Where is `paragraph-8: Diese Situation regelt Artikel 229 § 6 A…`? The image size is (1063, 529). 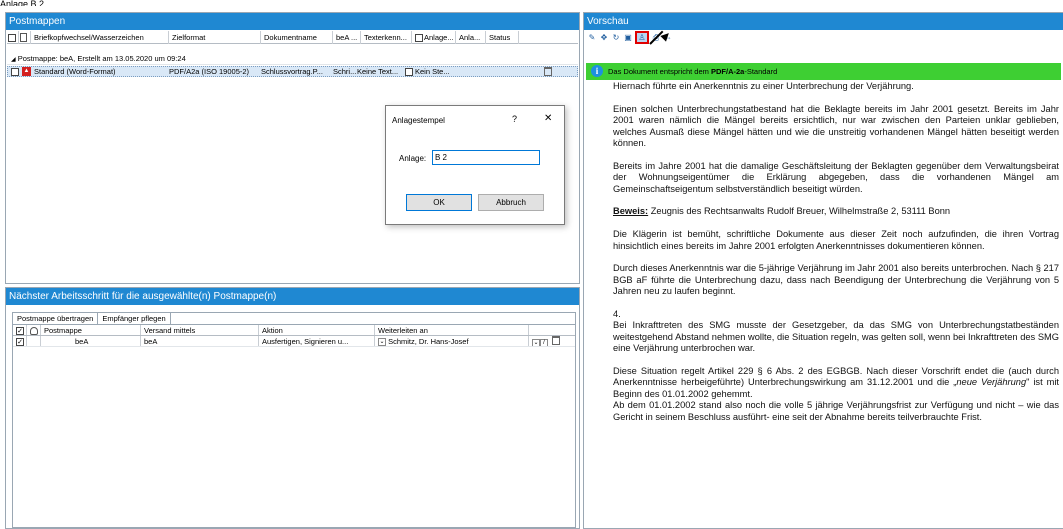
paragraph-8: Diese Situation regelt Artikel 229 § 6 A… is located at coordinates (836, 383).